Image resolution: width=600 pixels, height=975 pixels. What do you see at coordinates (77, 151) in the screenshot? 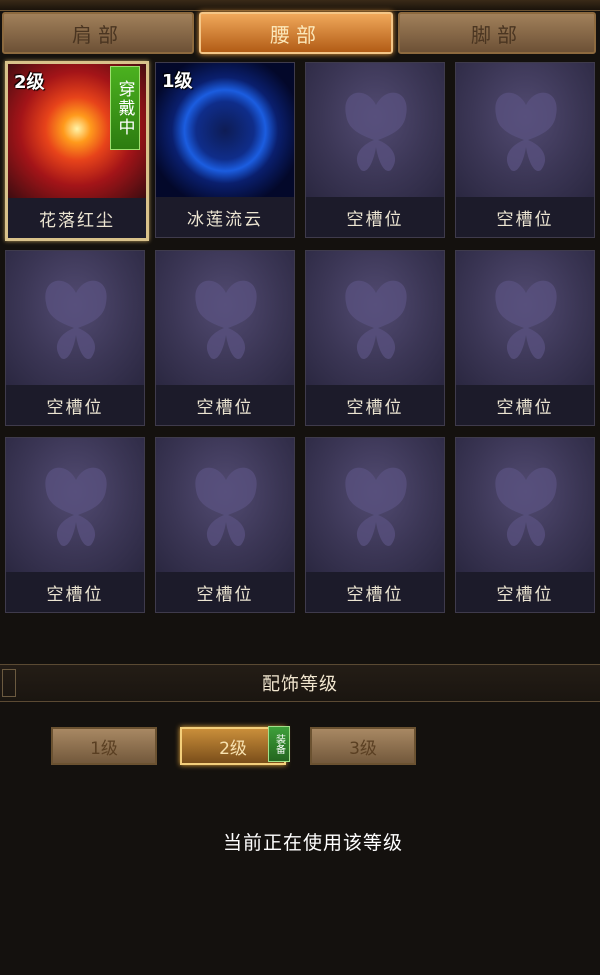
I see `accessory-slot-1: 2级 穿戴中 花落红尘` at bounding box center [77, 151].